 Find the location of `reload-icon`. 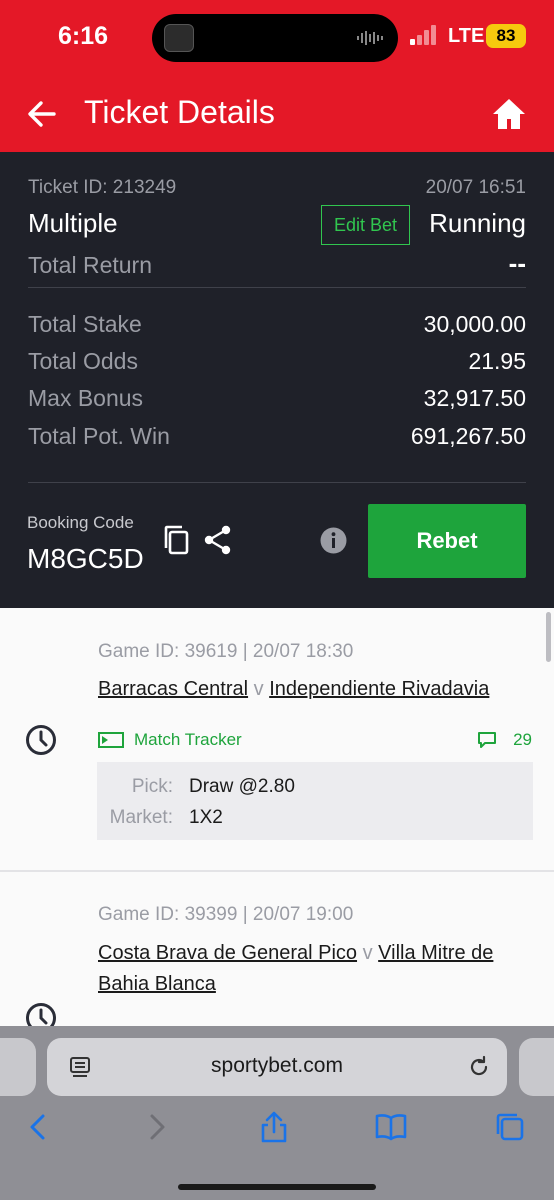

reload-icon is located at coordinates (479, 1067).